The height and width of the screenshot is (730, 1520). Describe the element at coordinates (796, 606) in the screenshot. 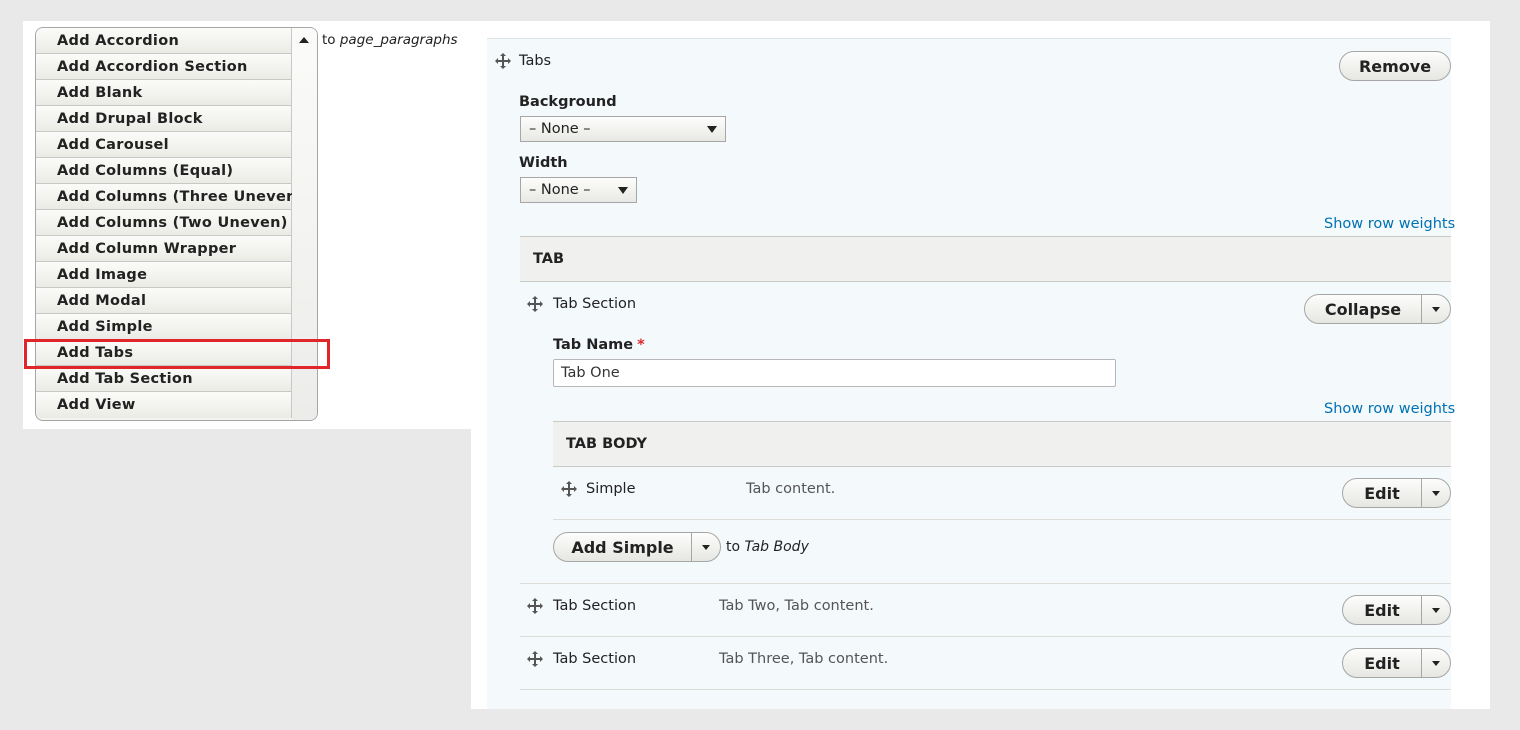

I see `tab-section-summary: Tab Two, Tab content.` at that location.